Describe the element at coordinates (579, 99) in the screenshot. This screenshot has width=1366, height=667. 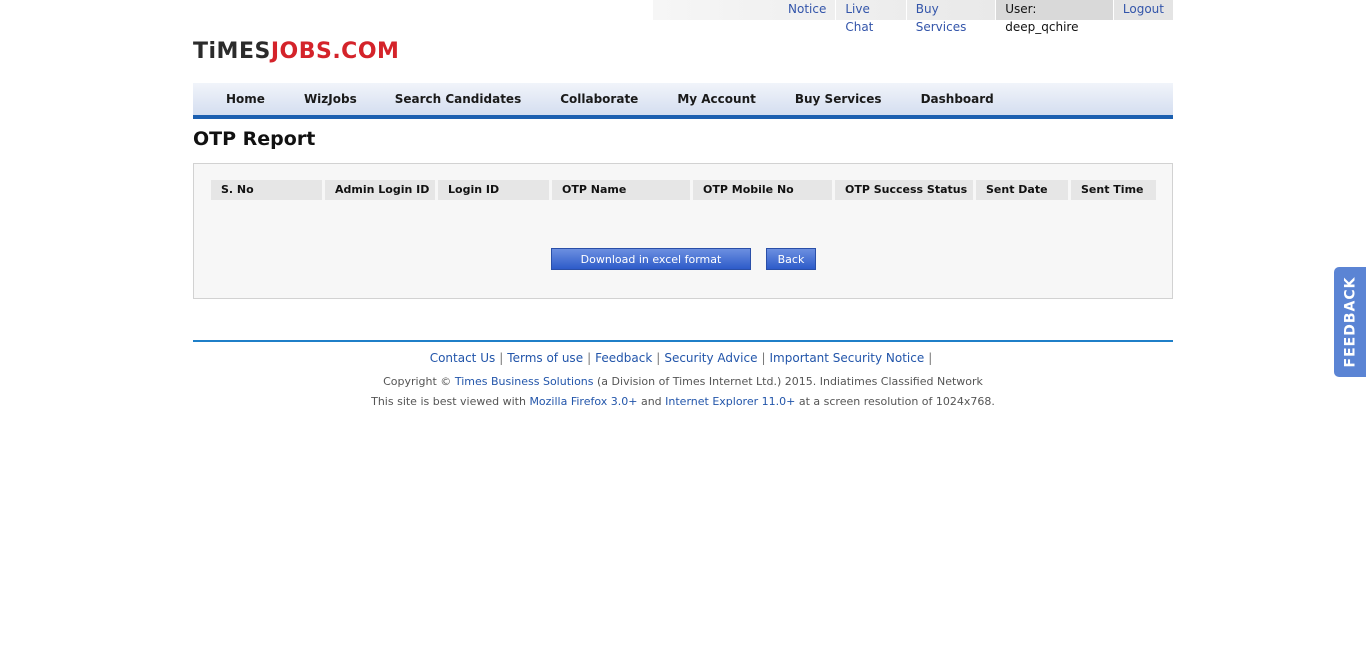
I see `nav-collaborate: Collaborate` at that location.